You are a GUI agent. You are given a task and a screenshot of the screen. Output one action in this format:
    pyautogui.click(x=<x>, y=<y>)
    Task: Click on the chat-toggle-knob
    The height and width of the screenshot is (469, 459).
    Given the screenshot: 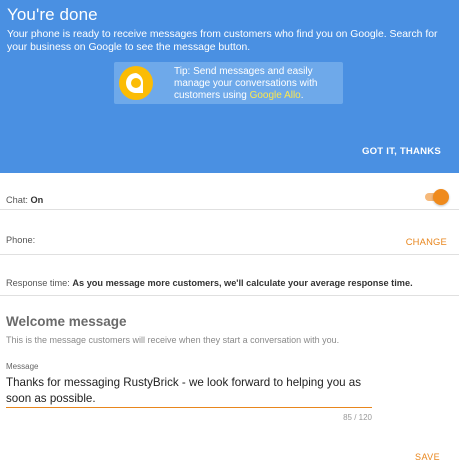 What is the action you would take?
    pyautogui.click(x=441, y=197)
    